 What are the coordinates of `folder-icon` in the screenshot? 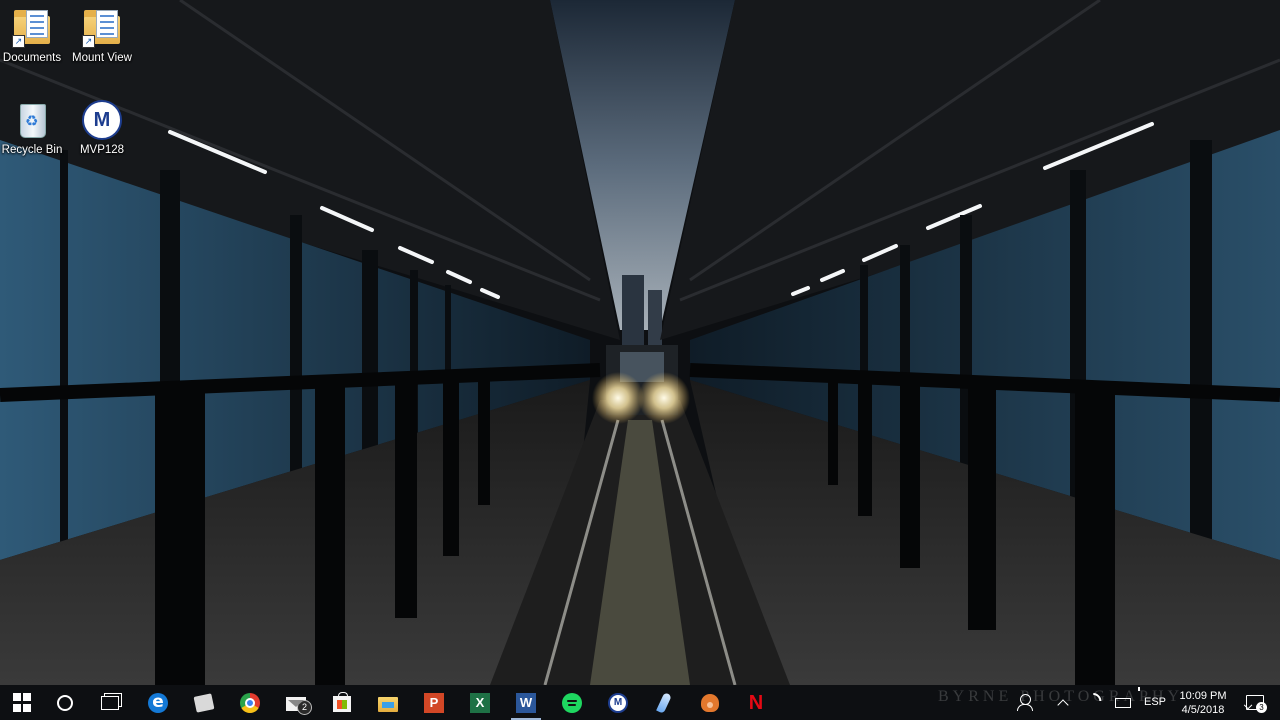 It's located at (388, 704).